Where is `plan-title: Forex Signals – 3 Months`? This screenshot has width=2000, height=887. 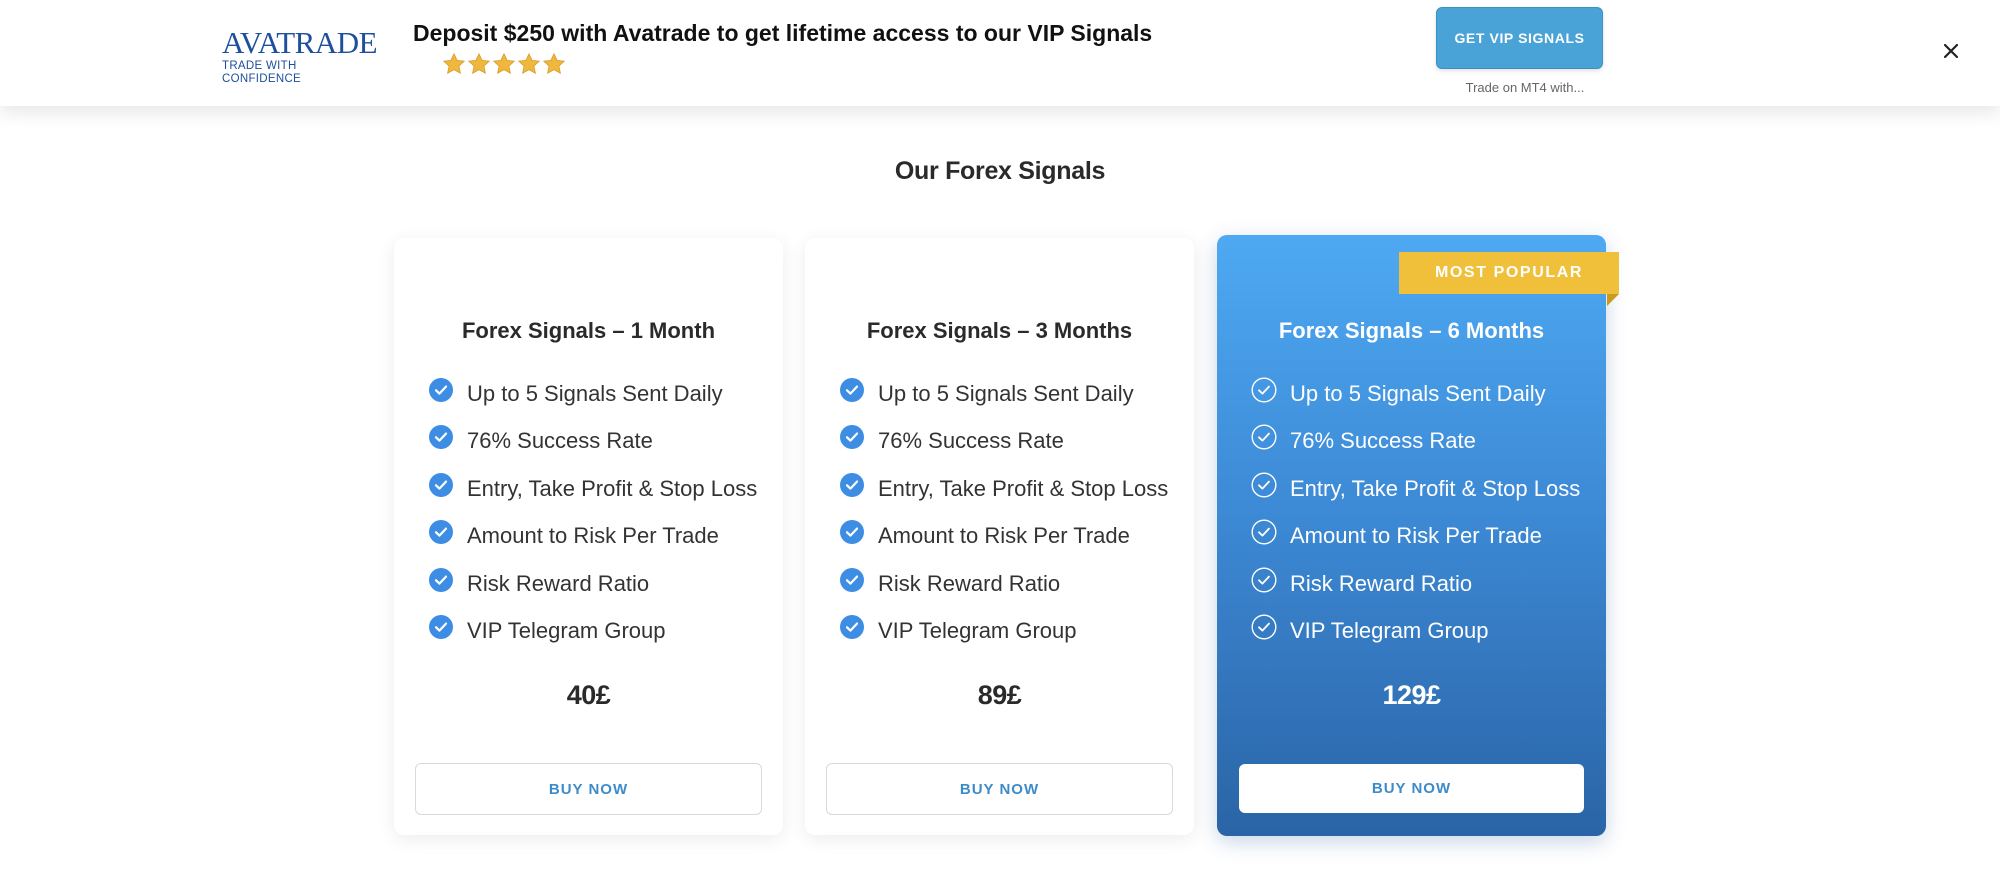
plan-title: Forex Signals – 3 Months is located at coordinates (999, 330).